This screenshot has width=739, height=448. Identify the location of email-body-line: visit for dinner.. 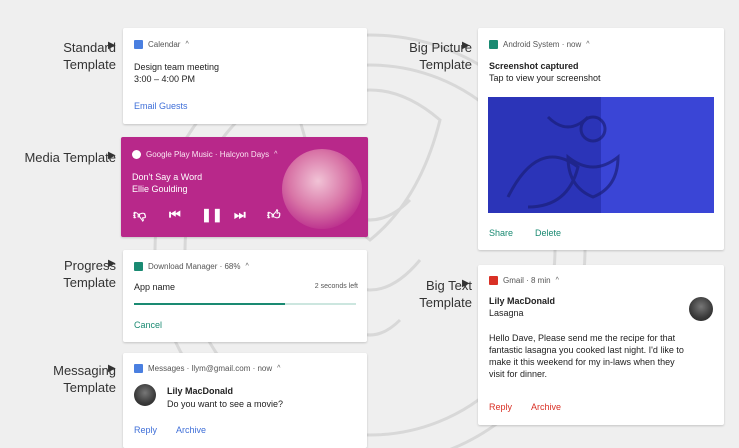
(518, 374).